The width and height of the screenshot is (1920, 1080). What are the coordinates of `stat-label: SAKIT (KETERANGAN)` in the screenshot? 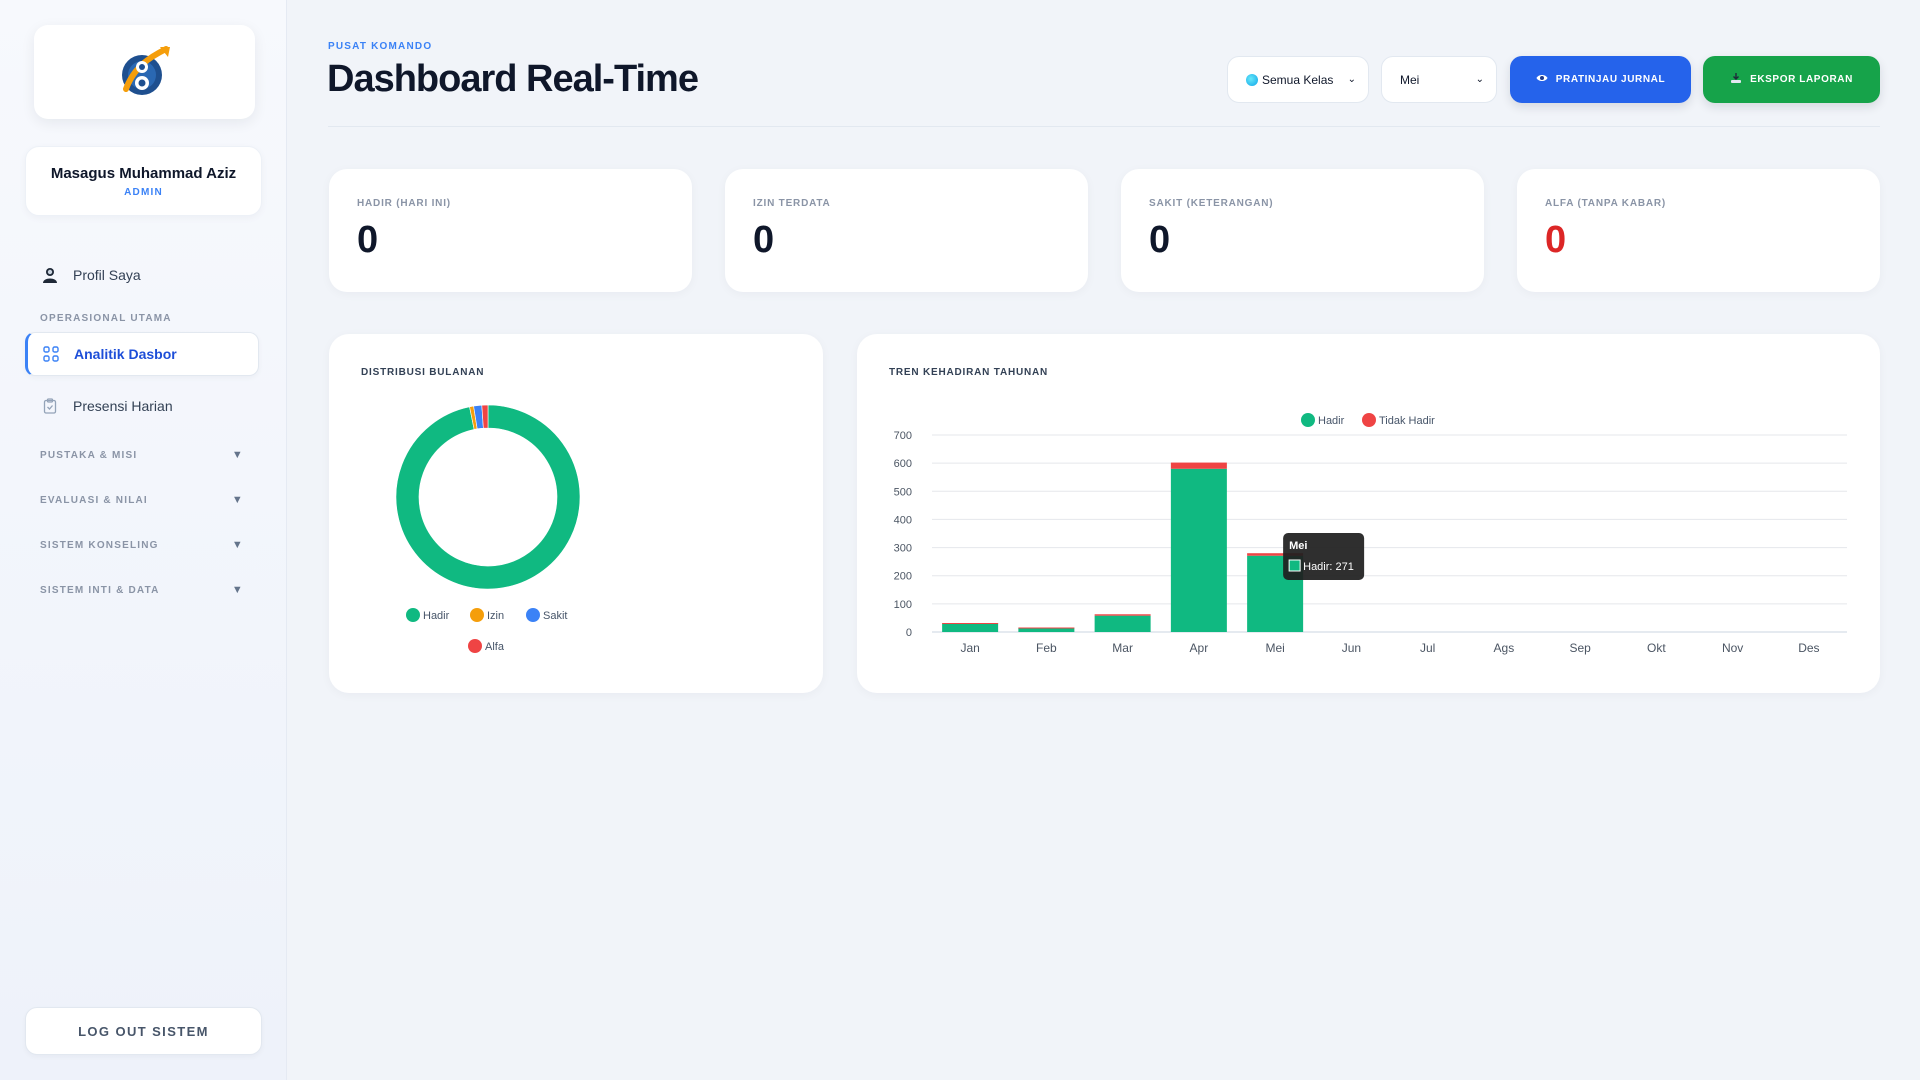 It's located at (1211, 203).